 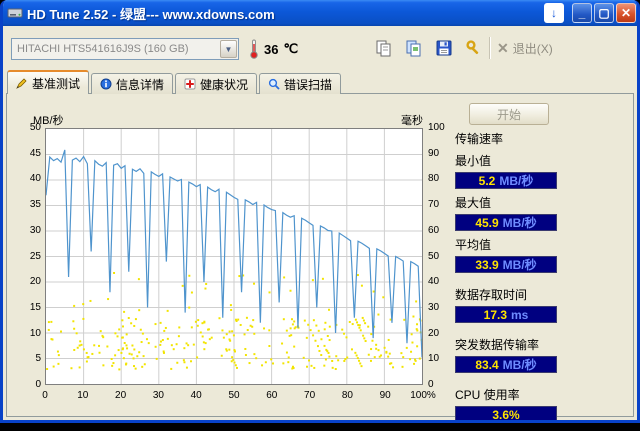 I want to click on copy-image-icon, so click(x=414, y=48).